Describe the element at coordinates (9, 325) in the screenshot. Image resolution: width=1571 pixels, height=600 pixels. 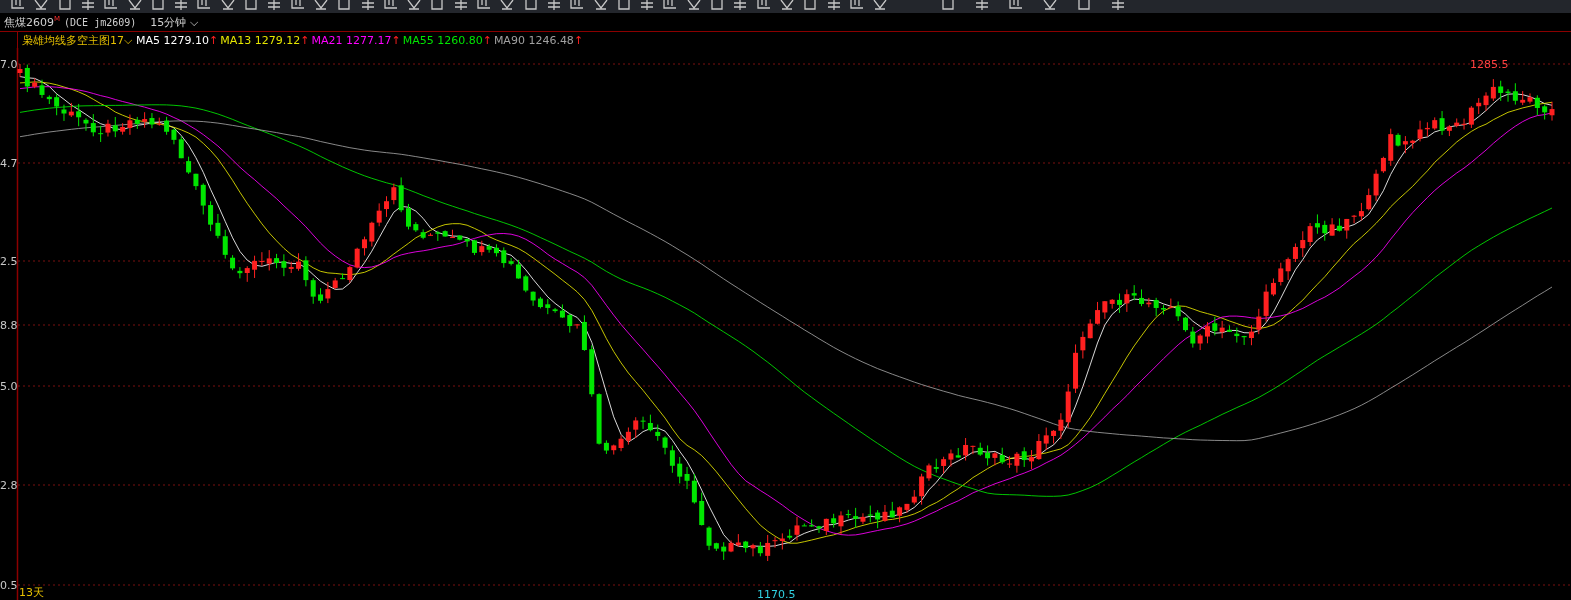
I see `price-axis-label: 8.8` at that location.